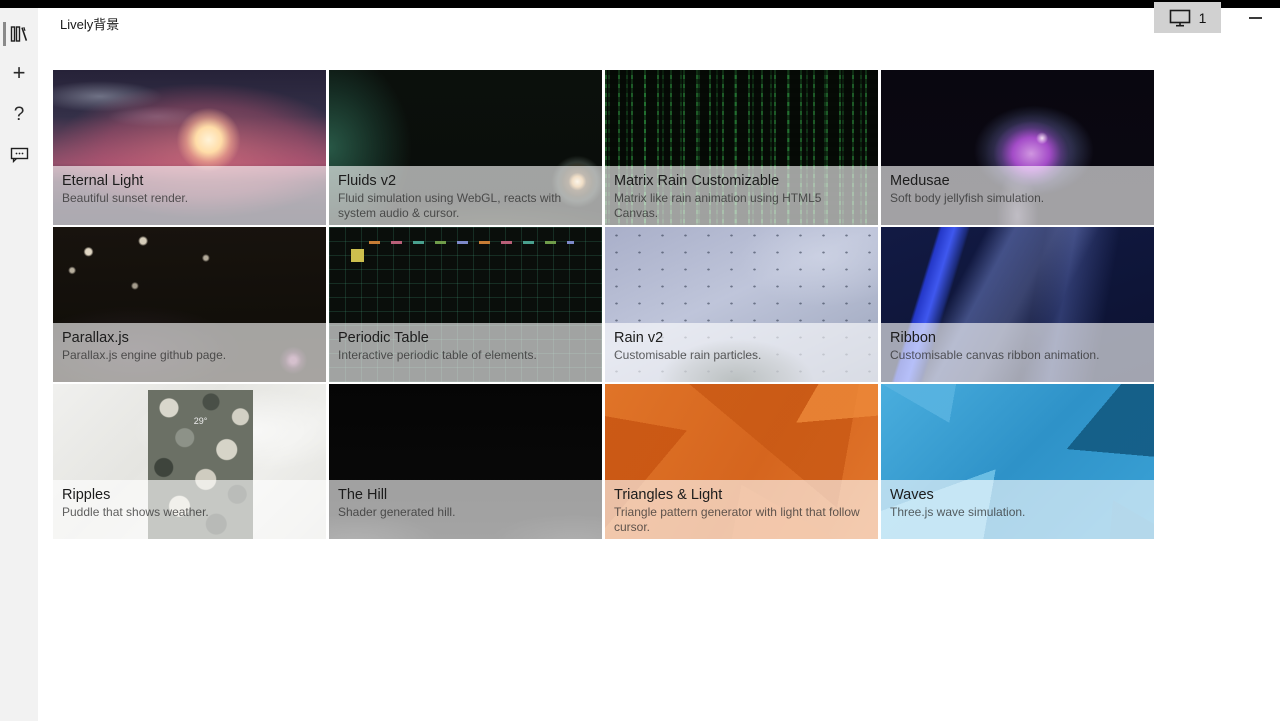 The height and width of the screenshot is (721, 1280). Describe the element at coordinates (144, 355) in the screenshot. I see `wallpaper-description: Parallax.js engine github page.` at that location.